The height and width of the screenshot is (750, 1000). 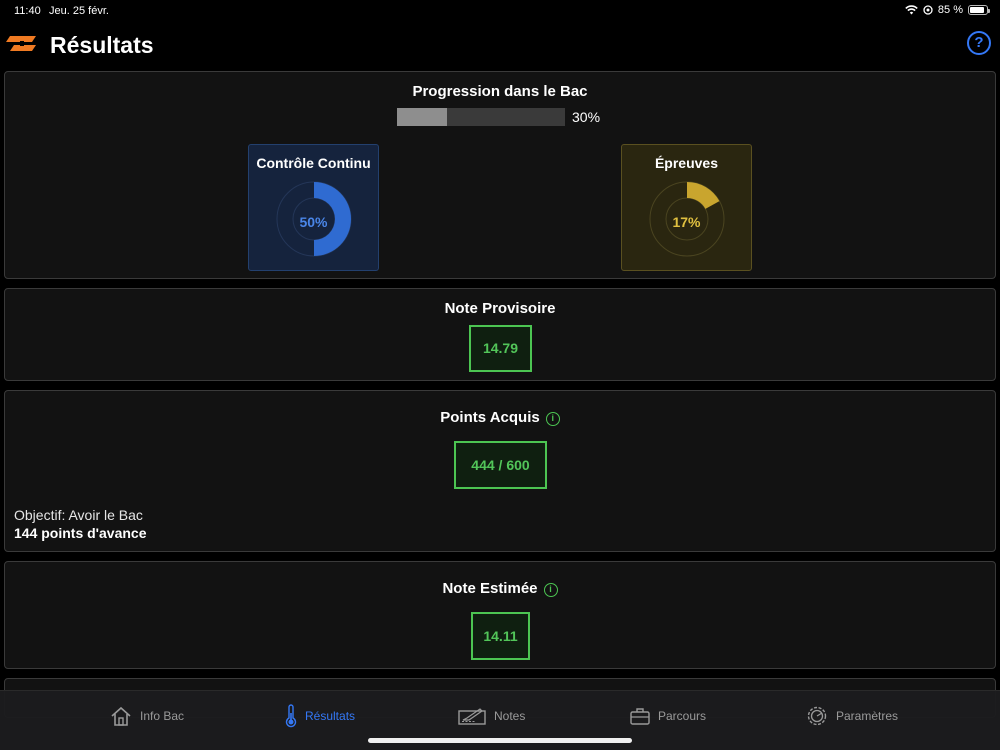 I want to click on battery-icon, so click(x=979, y=10).